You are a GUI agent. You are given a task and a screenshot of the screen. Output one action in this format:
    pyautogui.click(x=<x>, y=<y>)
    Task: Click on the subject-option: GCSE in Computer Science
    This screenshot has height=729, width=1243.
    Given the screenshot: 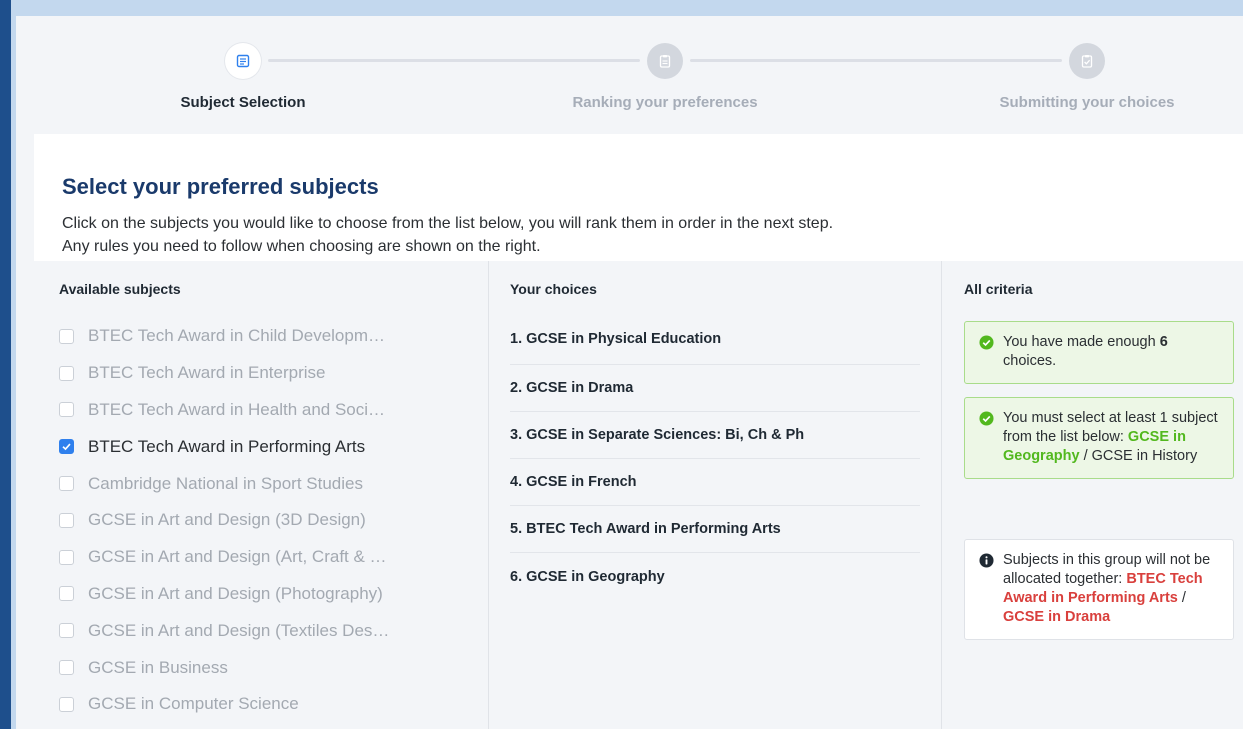 What is the action you would take?
    pyautogui.click(x=269, y=704)
    